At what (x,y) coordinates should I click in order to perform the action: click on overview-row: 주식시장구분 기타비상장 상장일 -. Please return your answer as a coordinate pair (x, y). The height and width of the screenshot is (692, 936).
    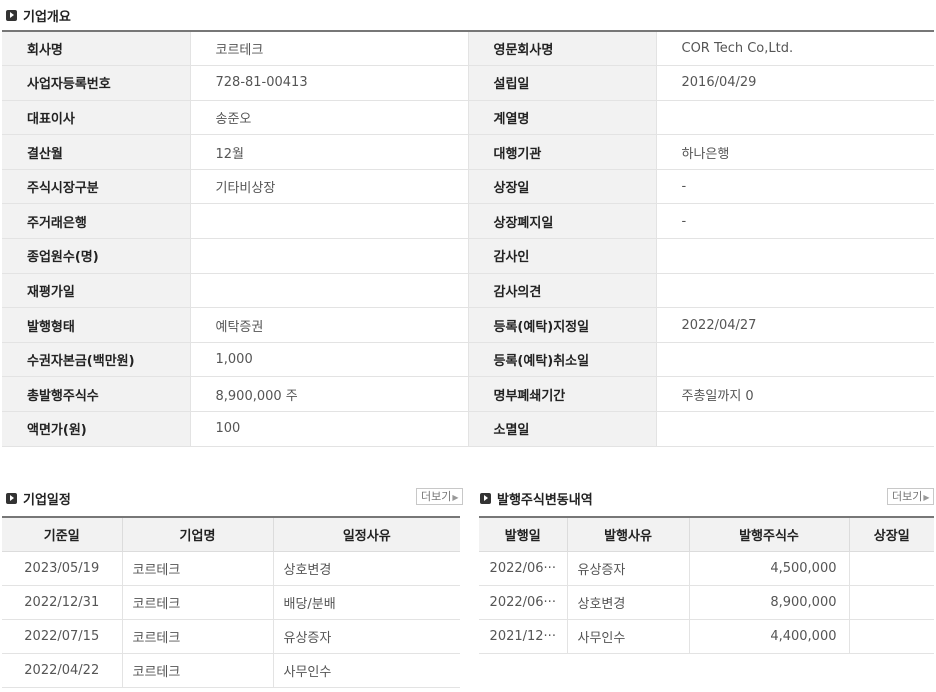
    Looking at the image, I should click on (468, 187).